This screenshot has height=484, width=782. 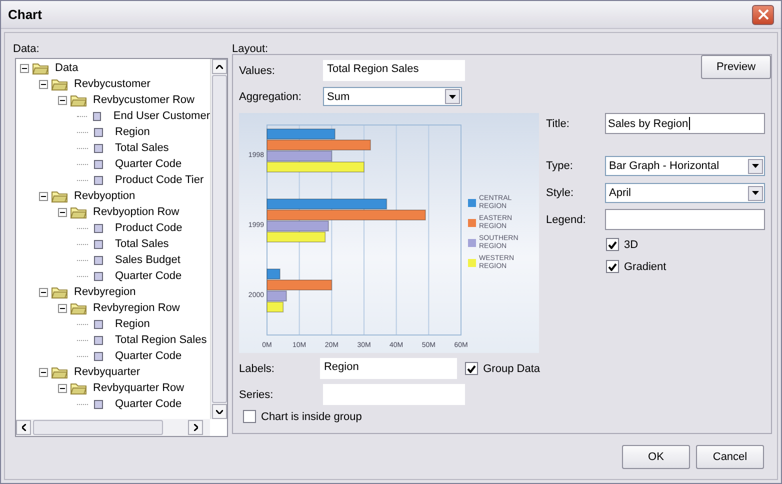 I want to click on field-label: Title:, so click(x=558, y=124).